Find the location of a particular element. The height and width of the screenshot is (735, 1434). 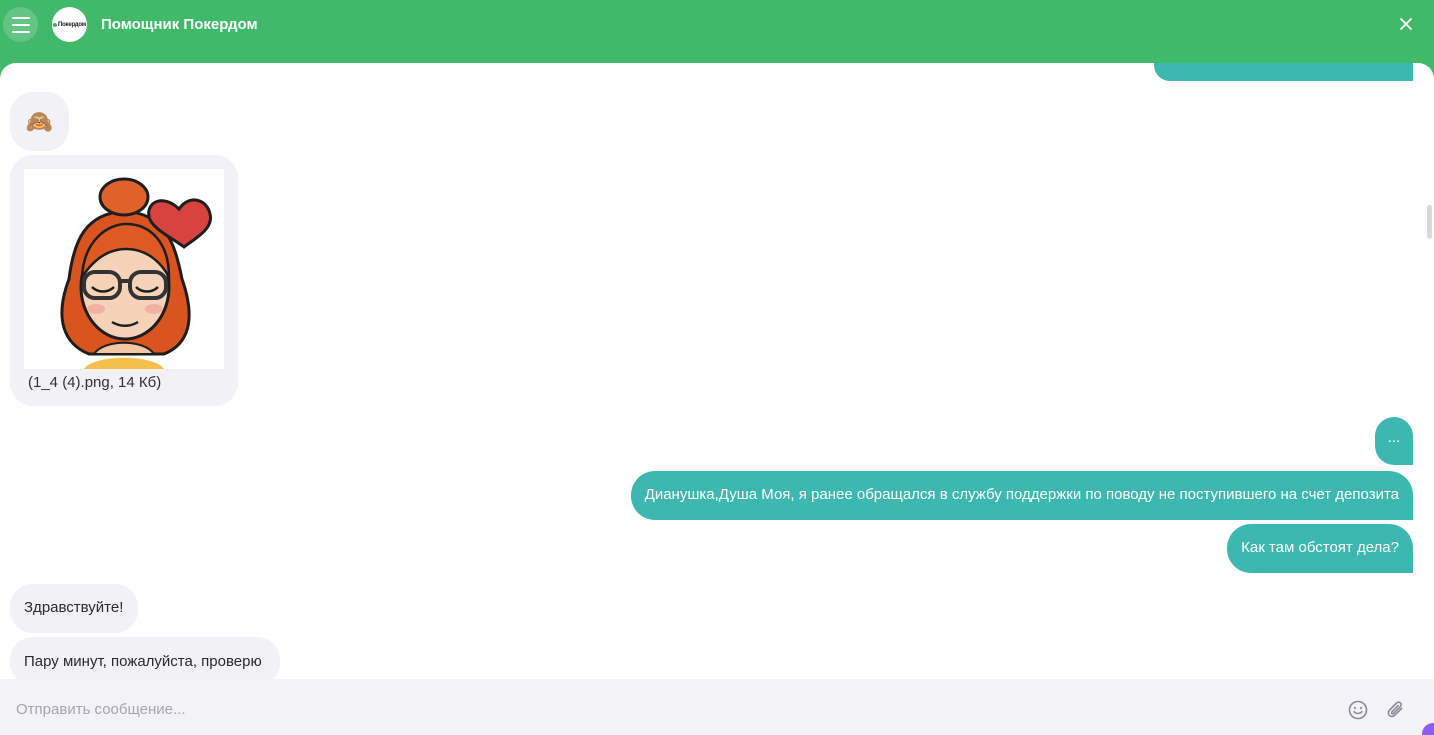

composer is located at coordinates (717, 707).